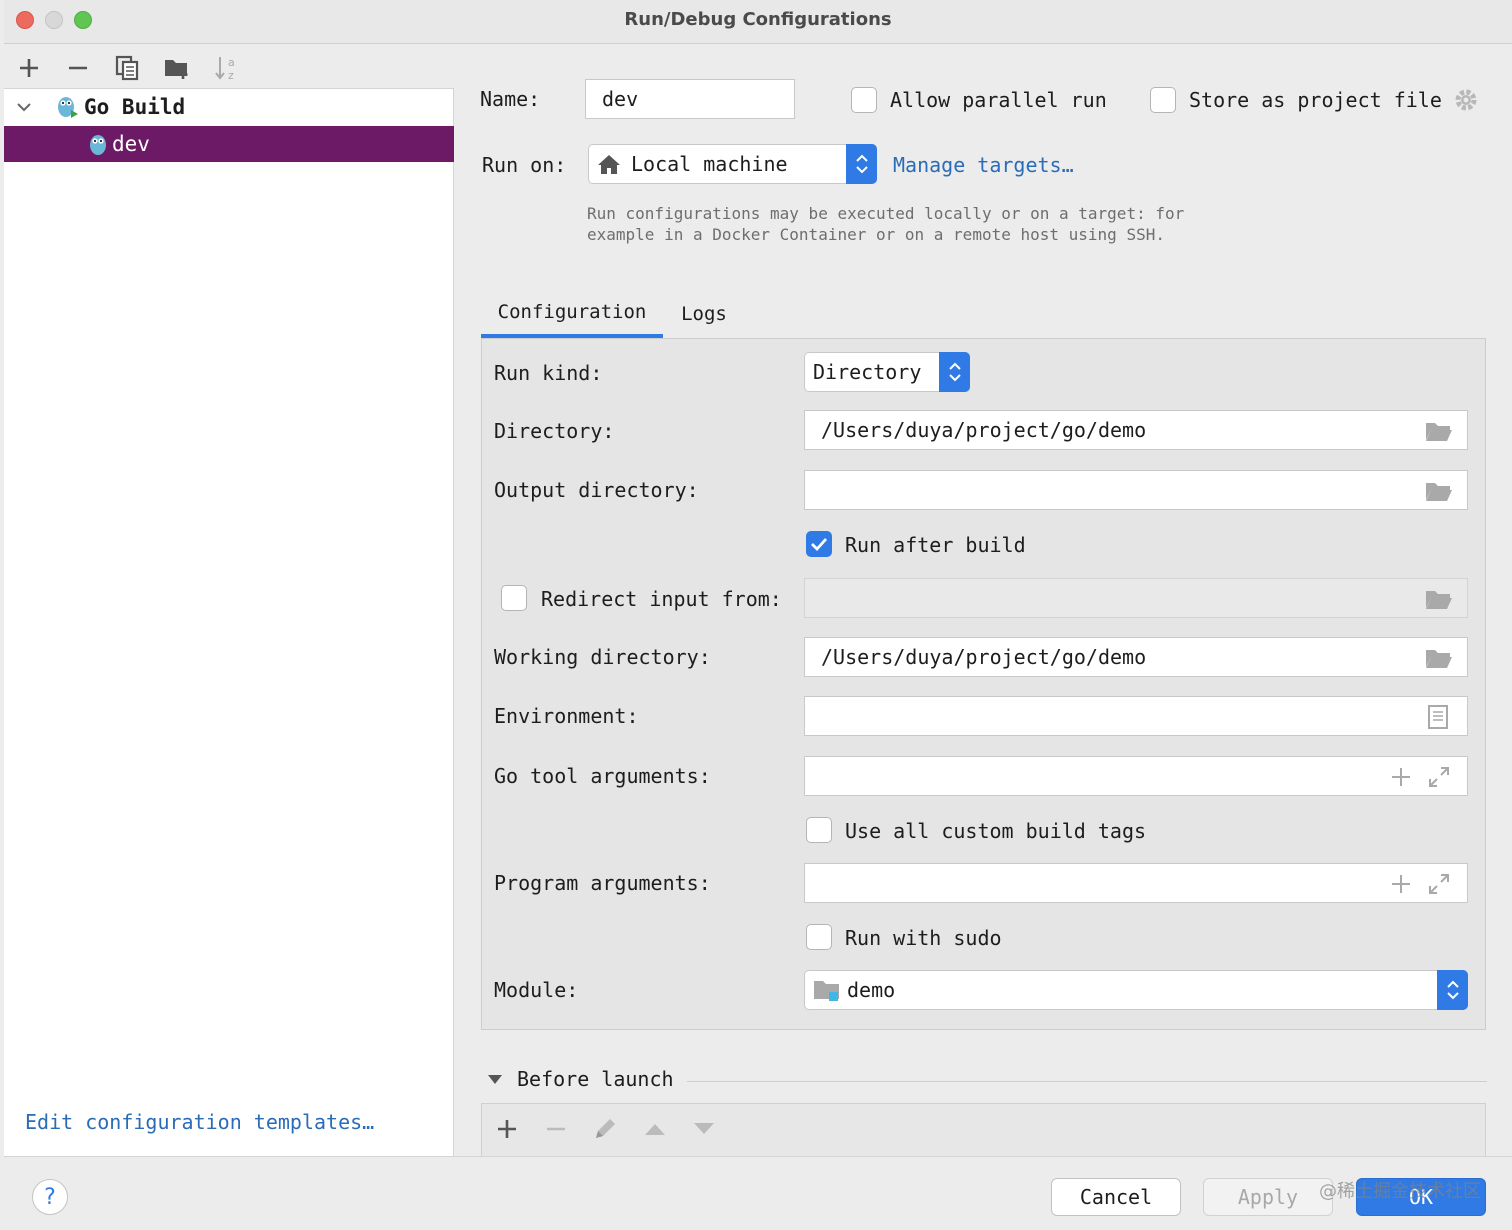 The width and height of the screenshot is (1512, 1230). I want to click on use-custom-build-tags-checkbox, so click(819, 830).